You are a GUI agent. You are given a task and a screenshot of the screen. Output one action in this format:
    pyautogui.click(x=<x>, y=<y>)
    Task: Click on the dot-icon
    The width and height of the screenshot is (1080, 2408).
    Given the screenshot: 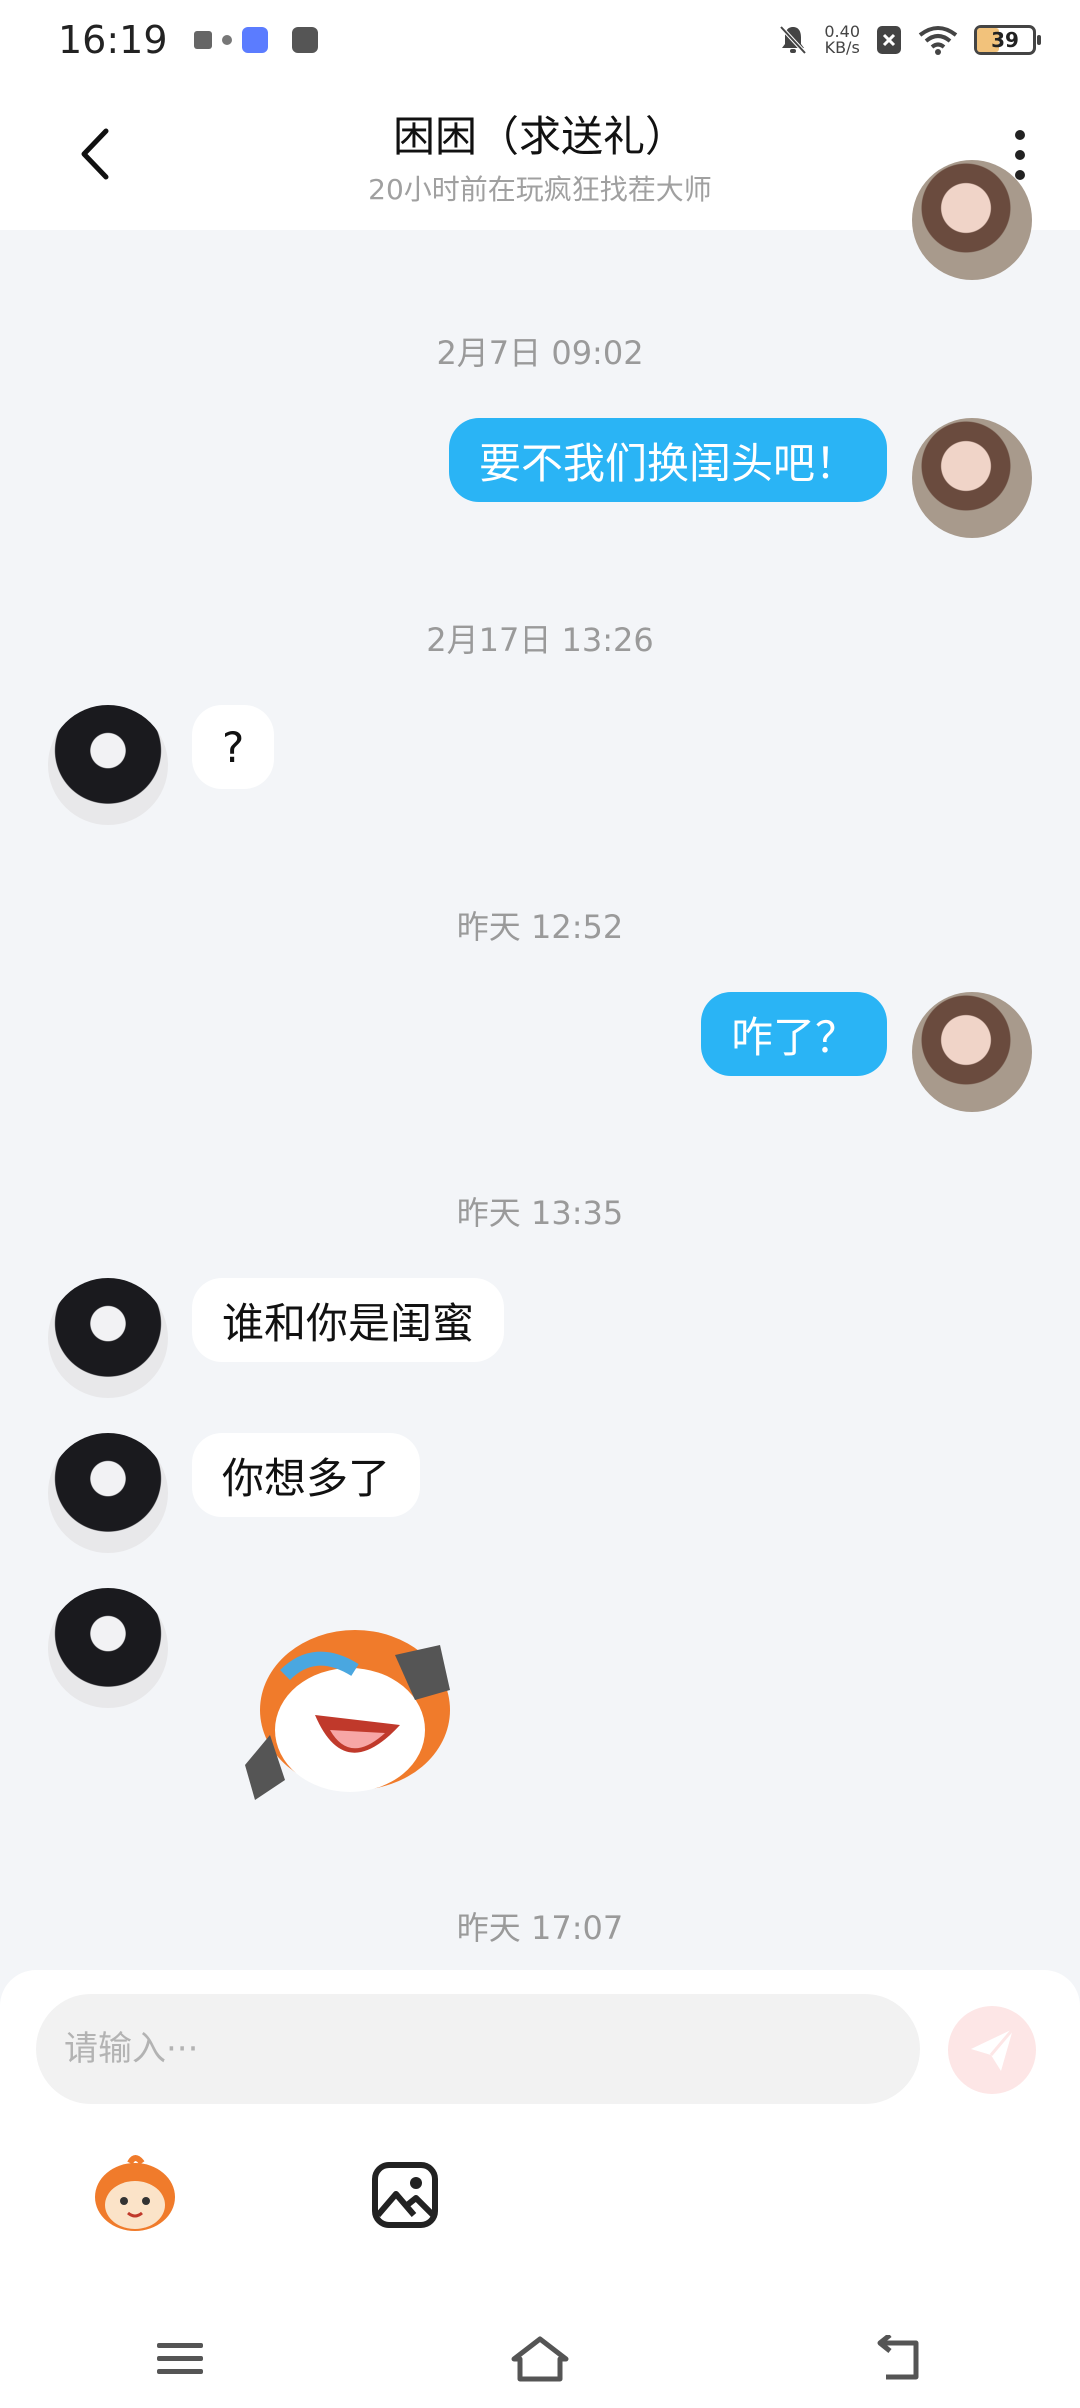 What is the action you would take?
    pyautogui.click(x=226, y=40)
    